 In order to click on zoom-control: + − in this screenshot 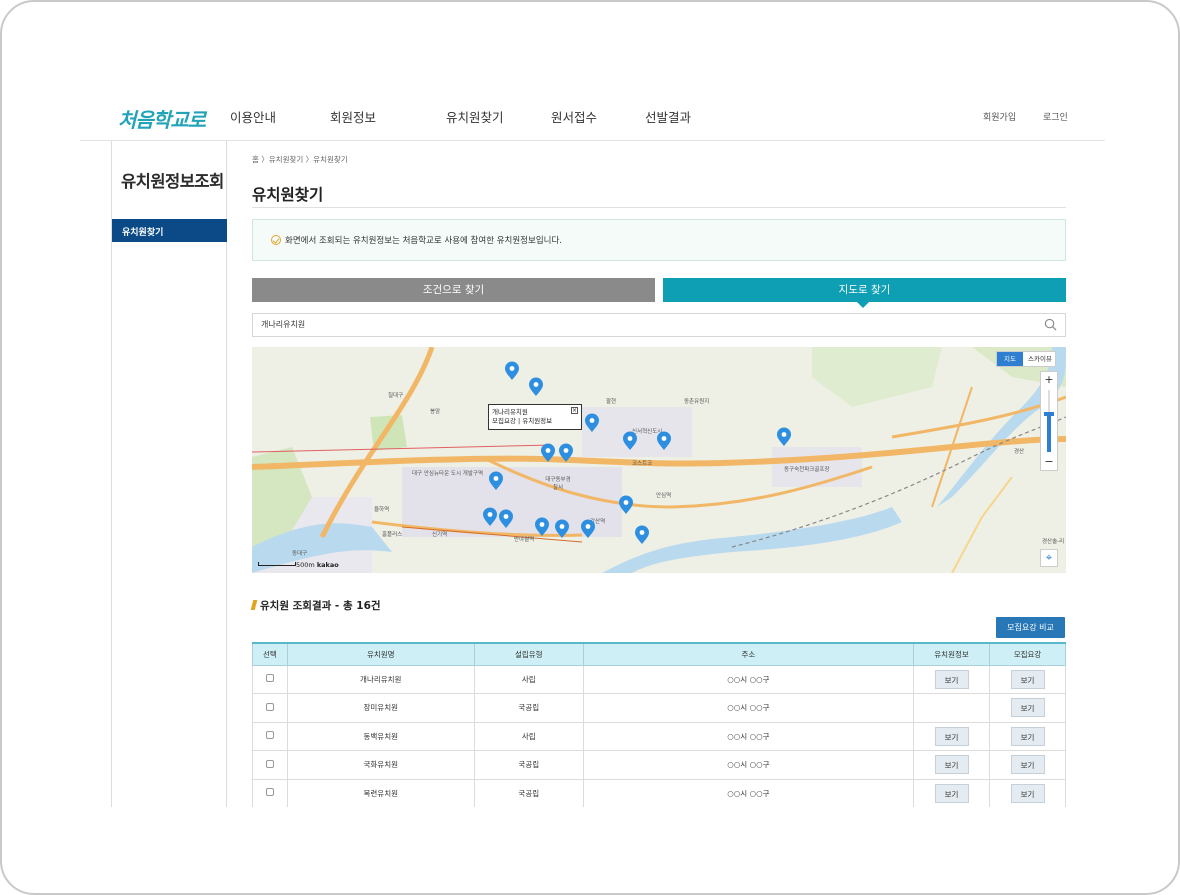, I will do `click(1049, 421)`.